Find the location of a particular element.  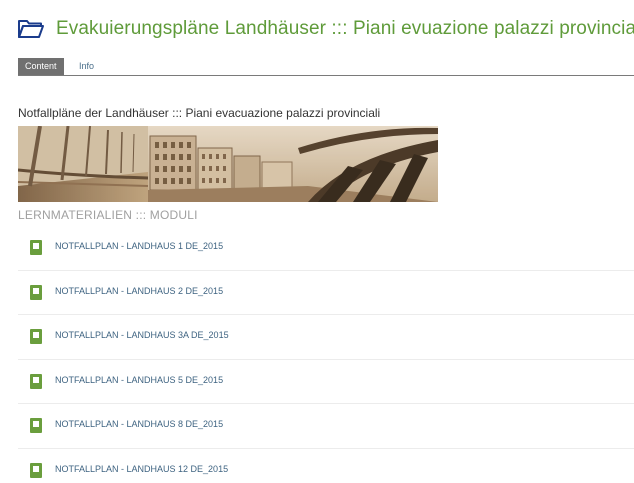

list-item-link: NOTFALLPLAN - LANDHAUS 8 DE_2015 is located at coordinates (139, 424).